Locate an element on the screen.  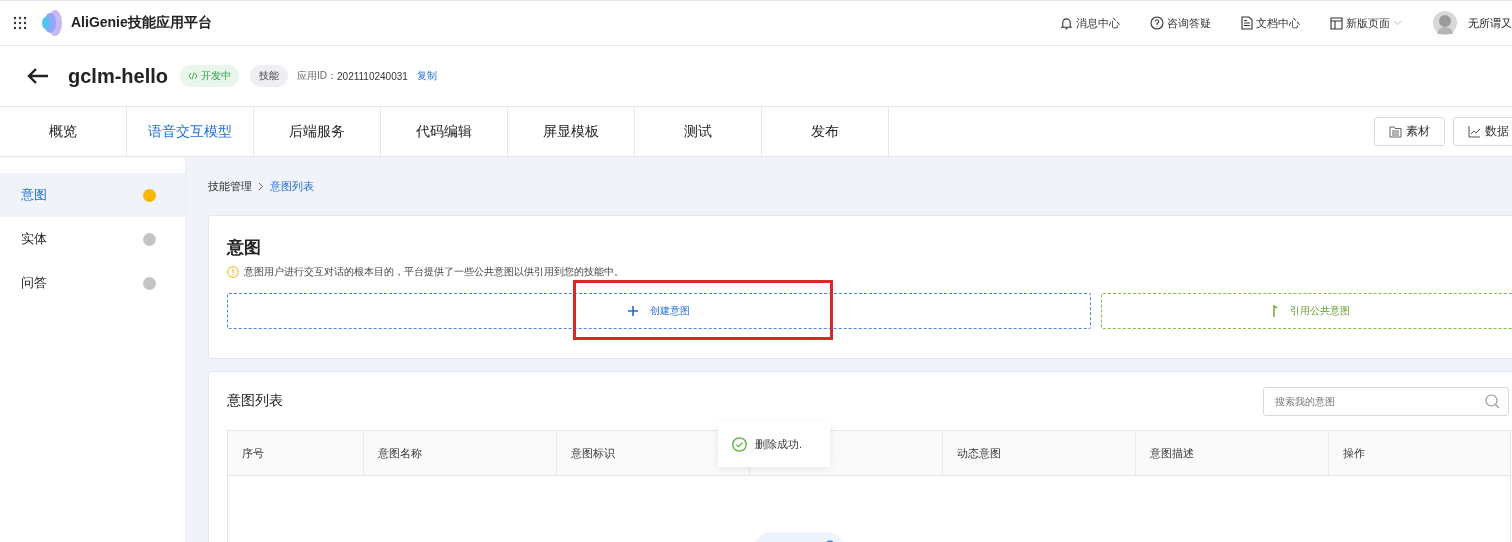
breadcrumb-link: 技能管理 is located at coordinates (230, 186).